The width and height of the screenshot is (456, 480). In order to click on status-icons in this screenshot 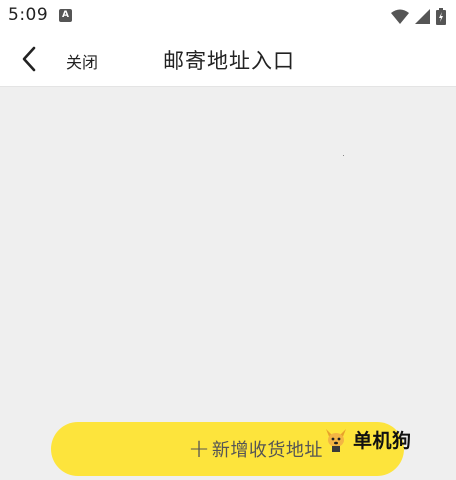, I will do `click(418, 16)`.